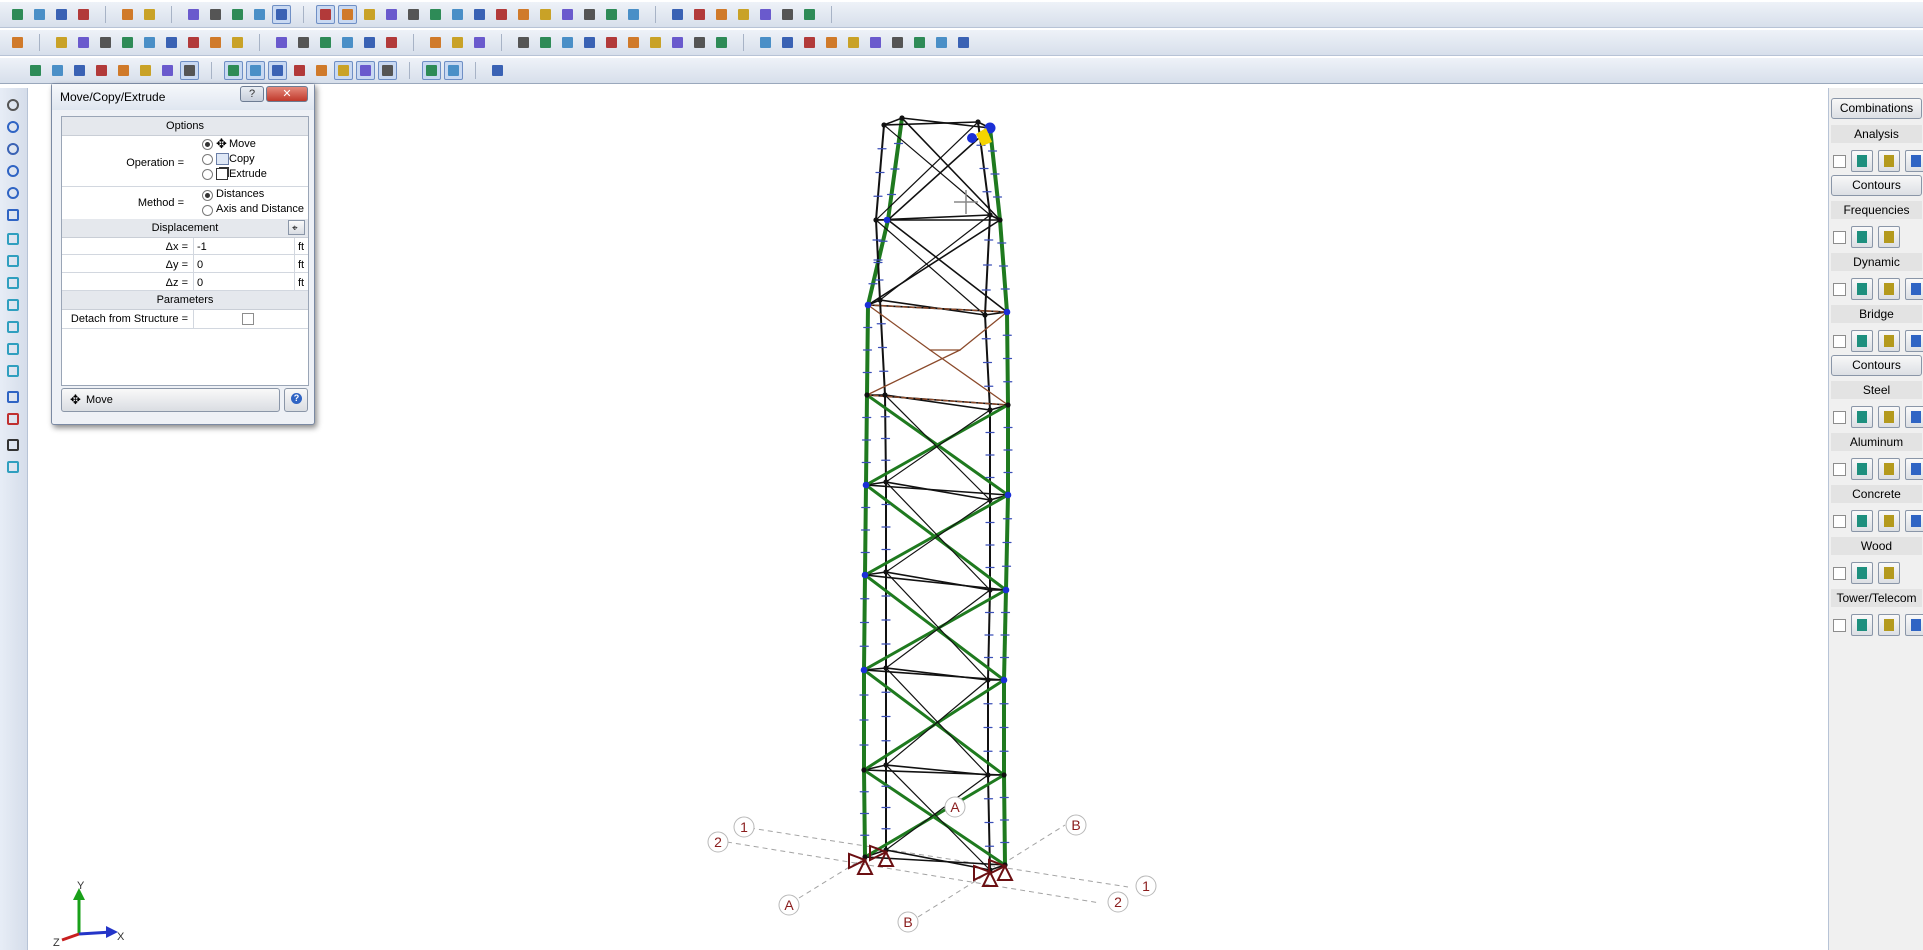  What do you see at coordinates (244, 247) in the screenshot?
I see `dx-field: -1` at bounding box center [244, 247].